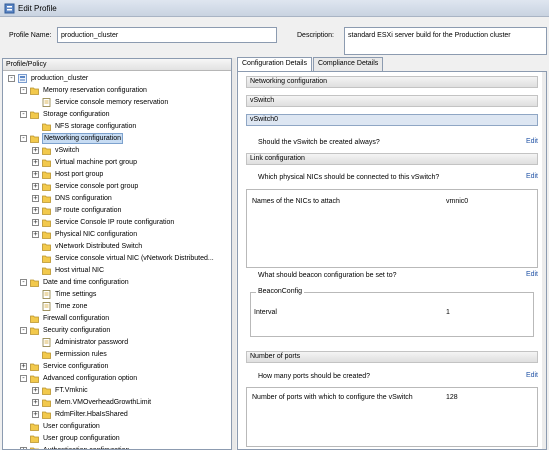 The height and width of the screenshot is (450, 549). What do you see at coordinates (117, 439) in the screenshot?
I see `tree-item: User group configuration` at bounding box center [117, 439].